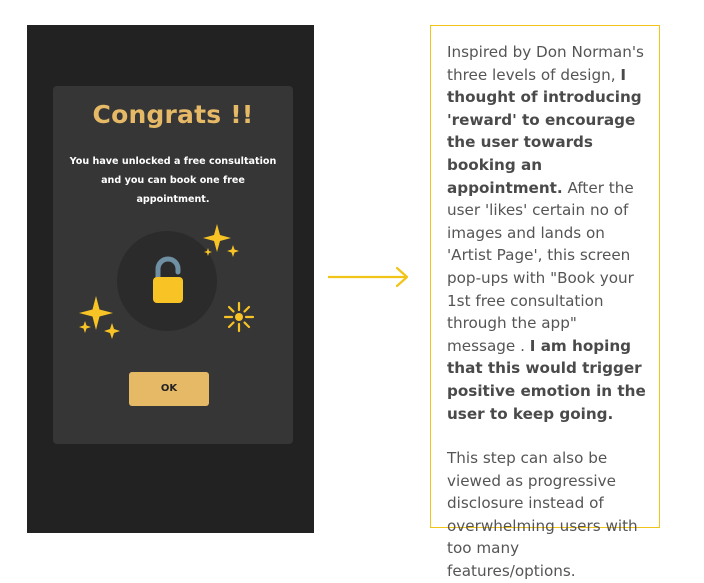 The width and height of the screenshot is (704, 583). Describe the element at coordinates (368, 277) in the screenshot. I see `right-arrow-icon` at that location.